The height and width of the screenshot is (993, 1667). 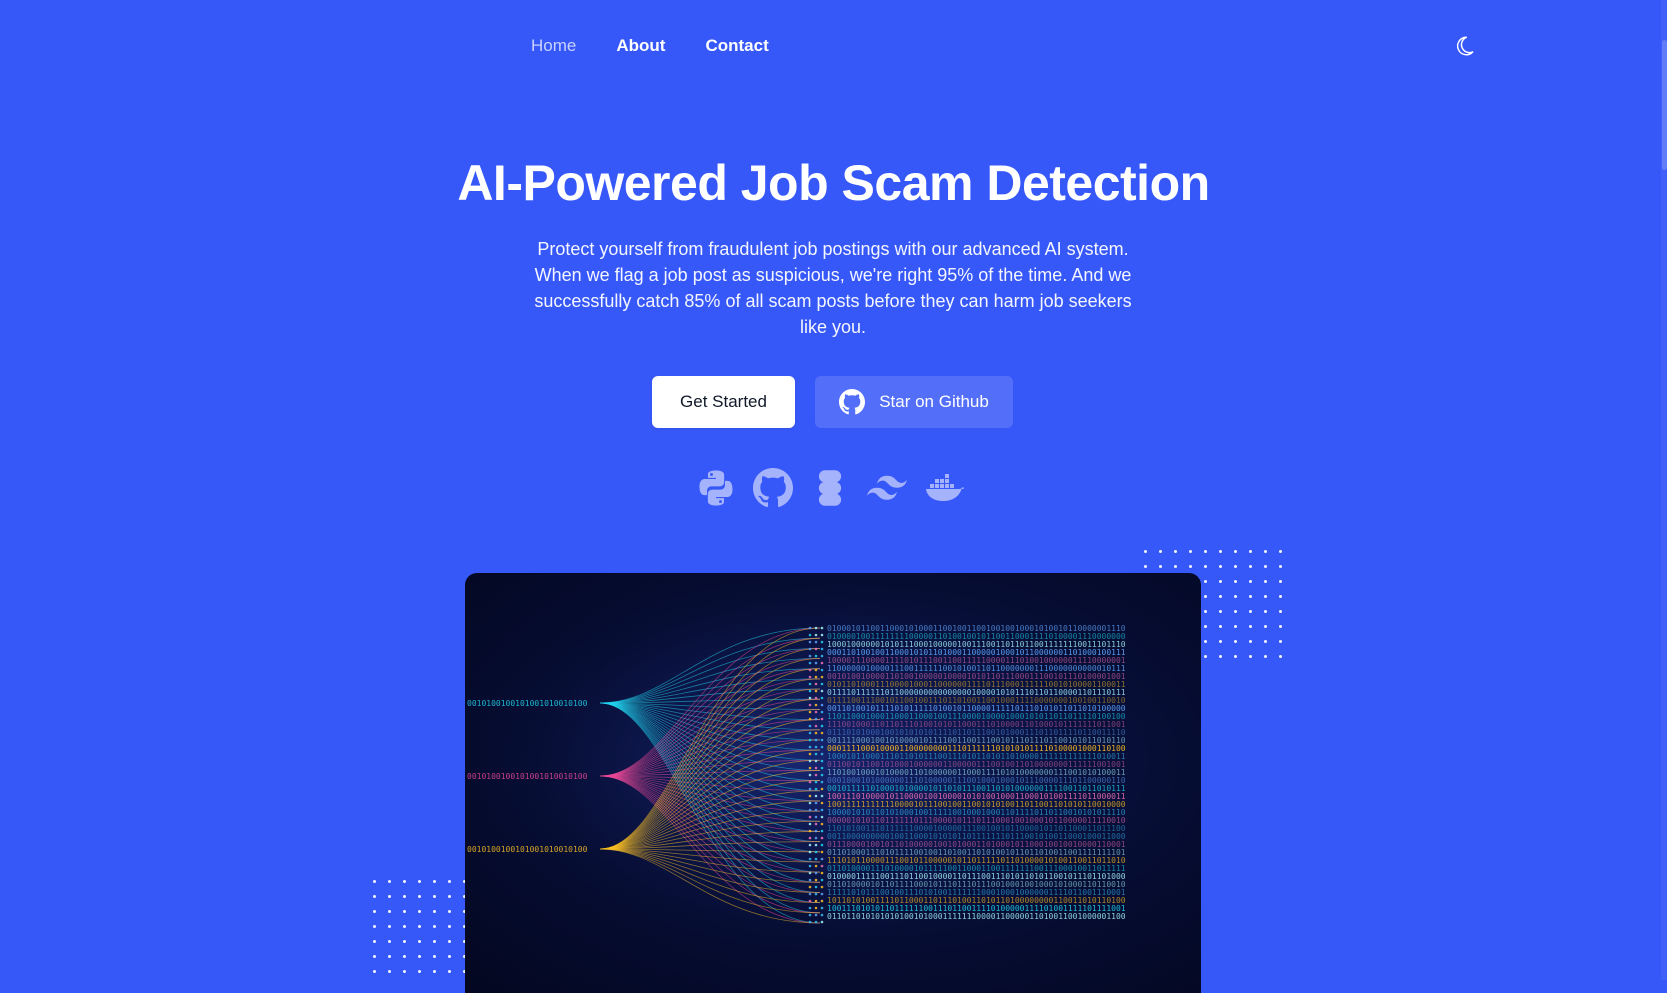 I want to click on nav-contact-link: Contact, so click(x=736, y=46).